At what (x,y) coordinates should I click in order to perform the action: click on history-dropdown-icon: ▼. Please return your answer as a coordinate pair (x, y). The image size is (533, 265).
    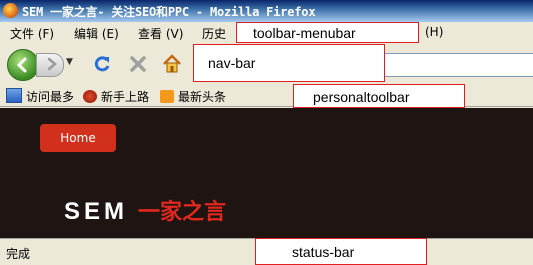
    Looking at the image, I should click on (69, 62).